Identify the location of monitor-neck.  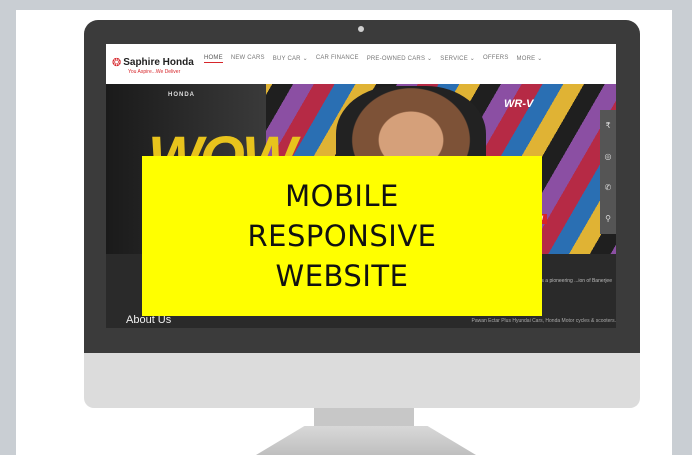
(364, 418).